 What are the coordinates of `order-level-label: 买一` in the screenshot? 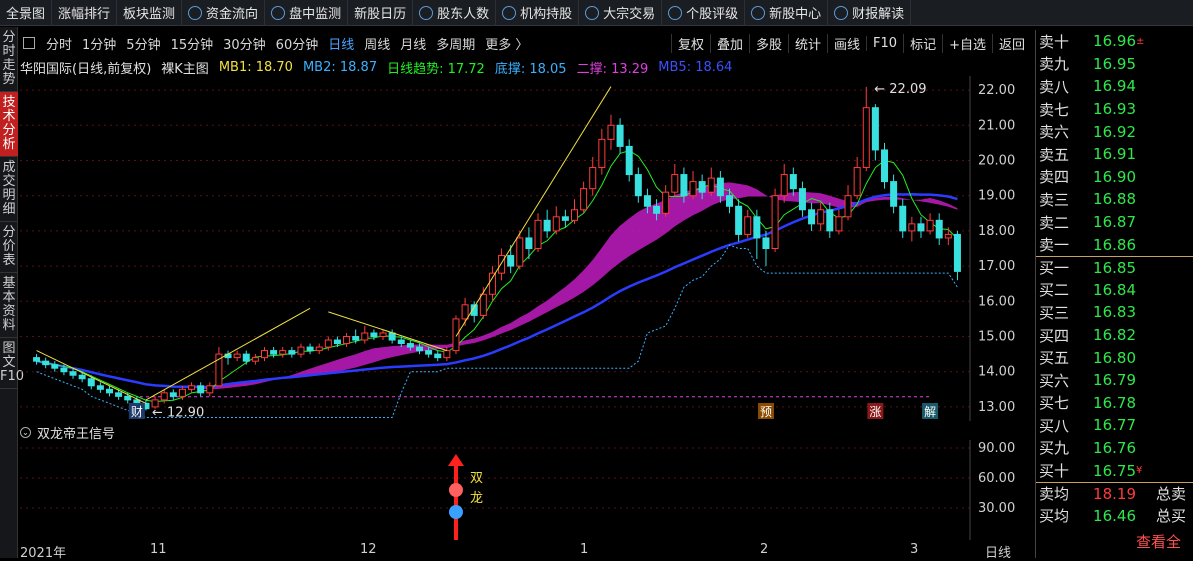 It's located at (1054, 268).